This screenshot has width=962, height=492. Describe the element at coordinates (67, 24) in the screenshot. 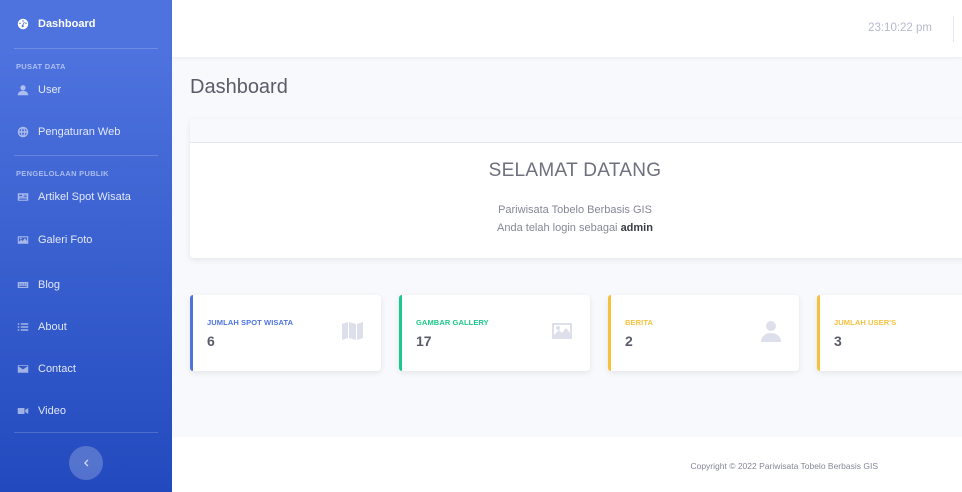

I see `sidebar-item-label: Dashboard` at that location.